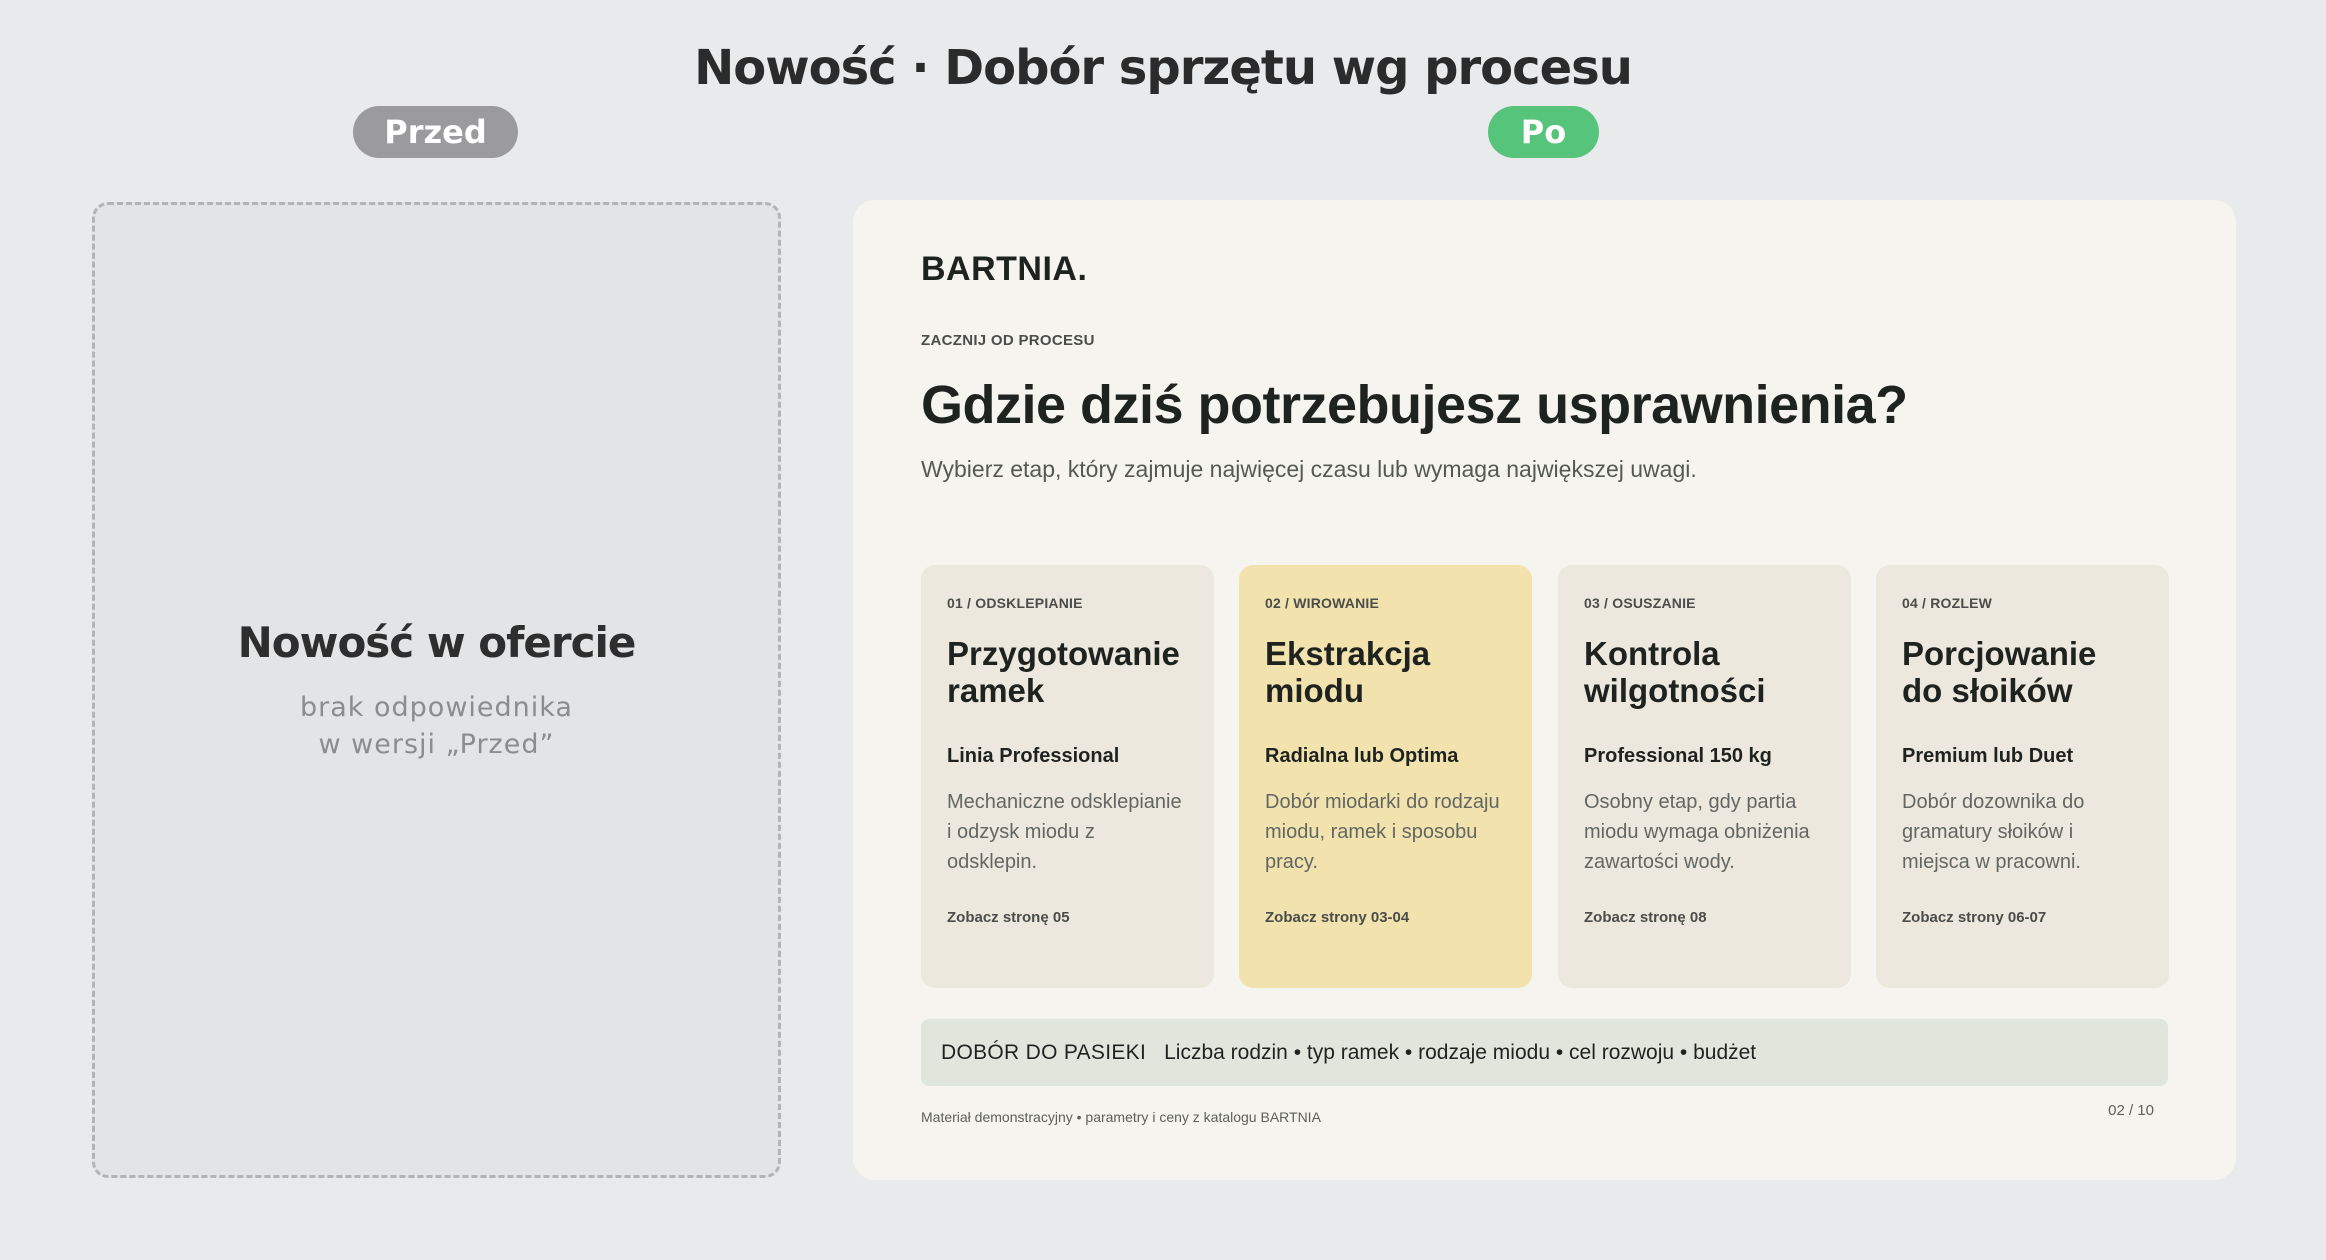 This screenshot has height=1260, width=2326. I want to click on before-panel-title: Nowość w ofercie, so click(437, 642).